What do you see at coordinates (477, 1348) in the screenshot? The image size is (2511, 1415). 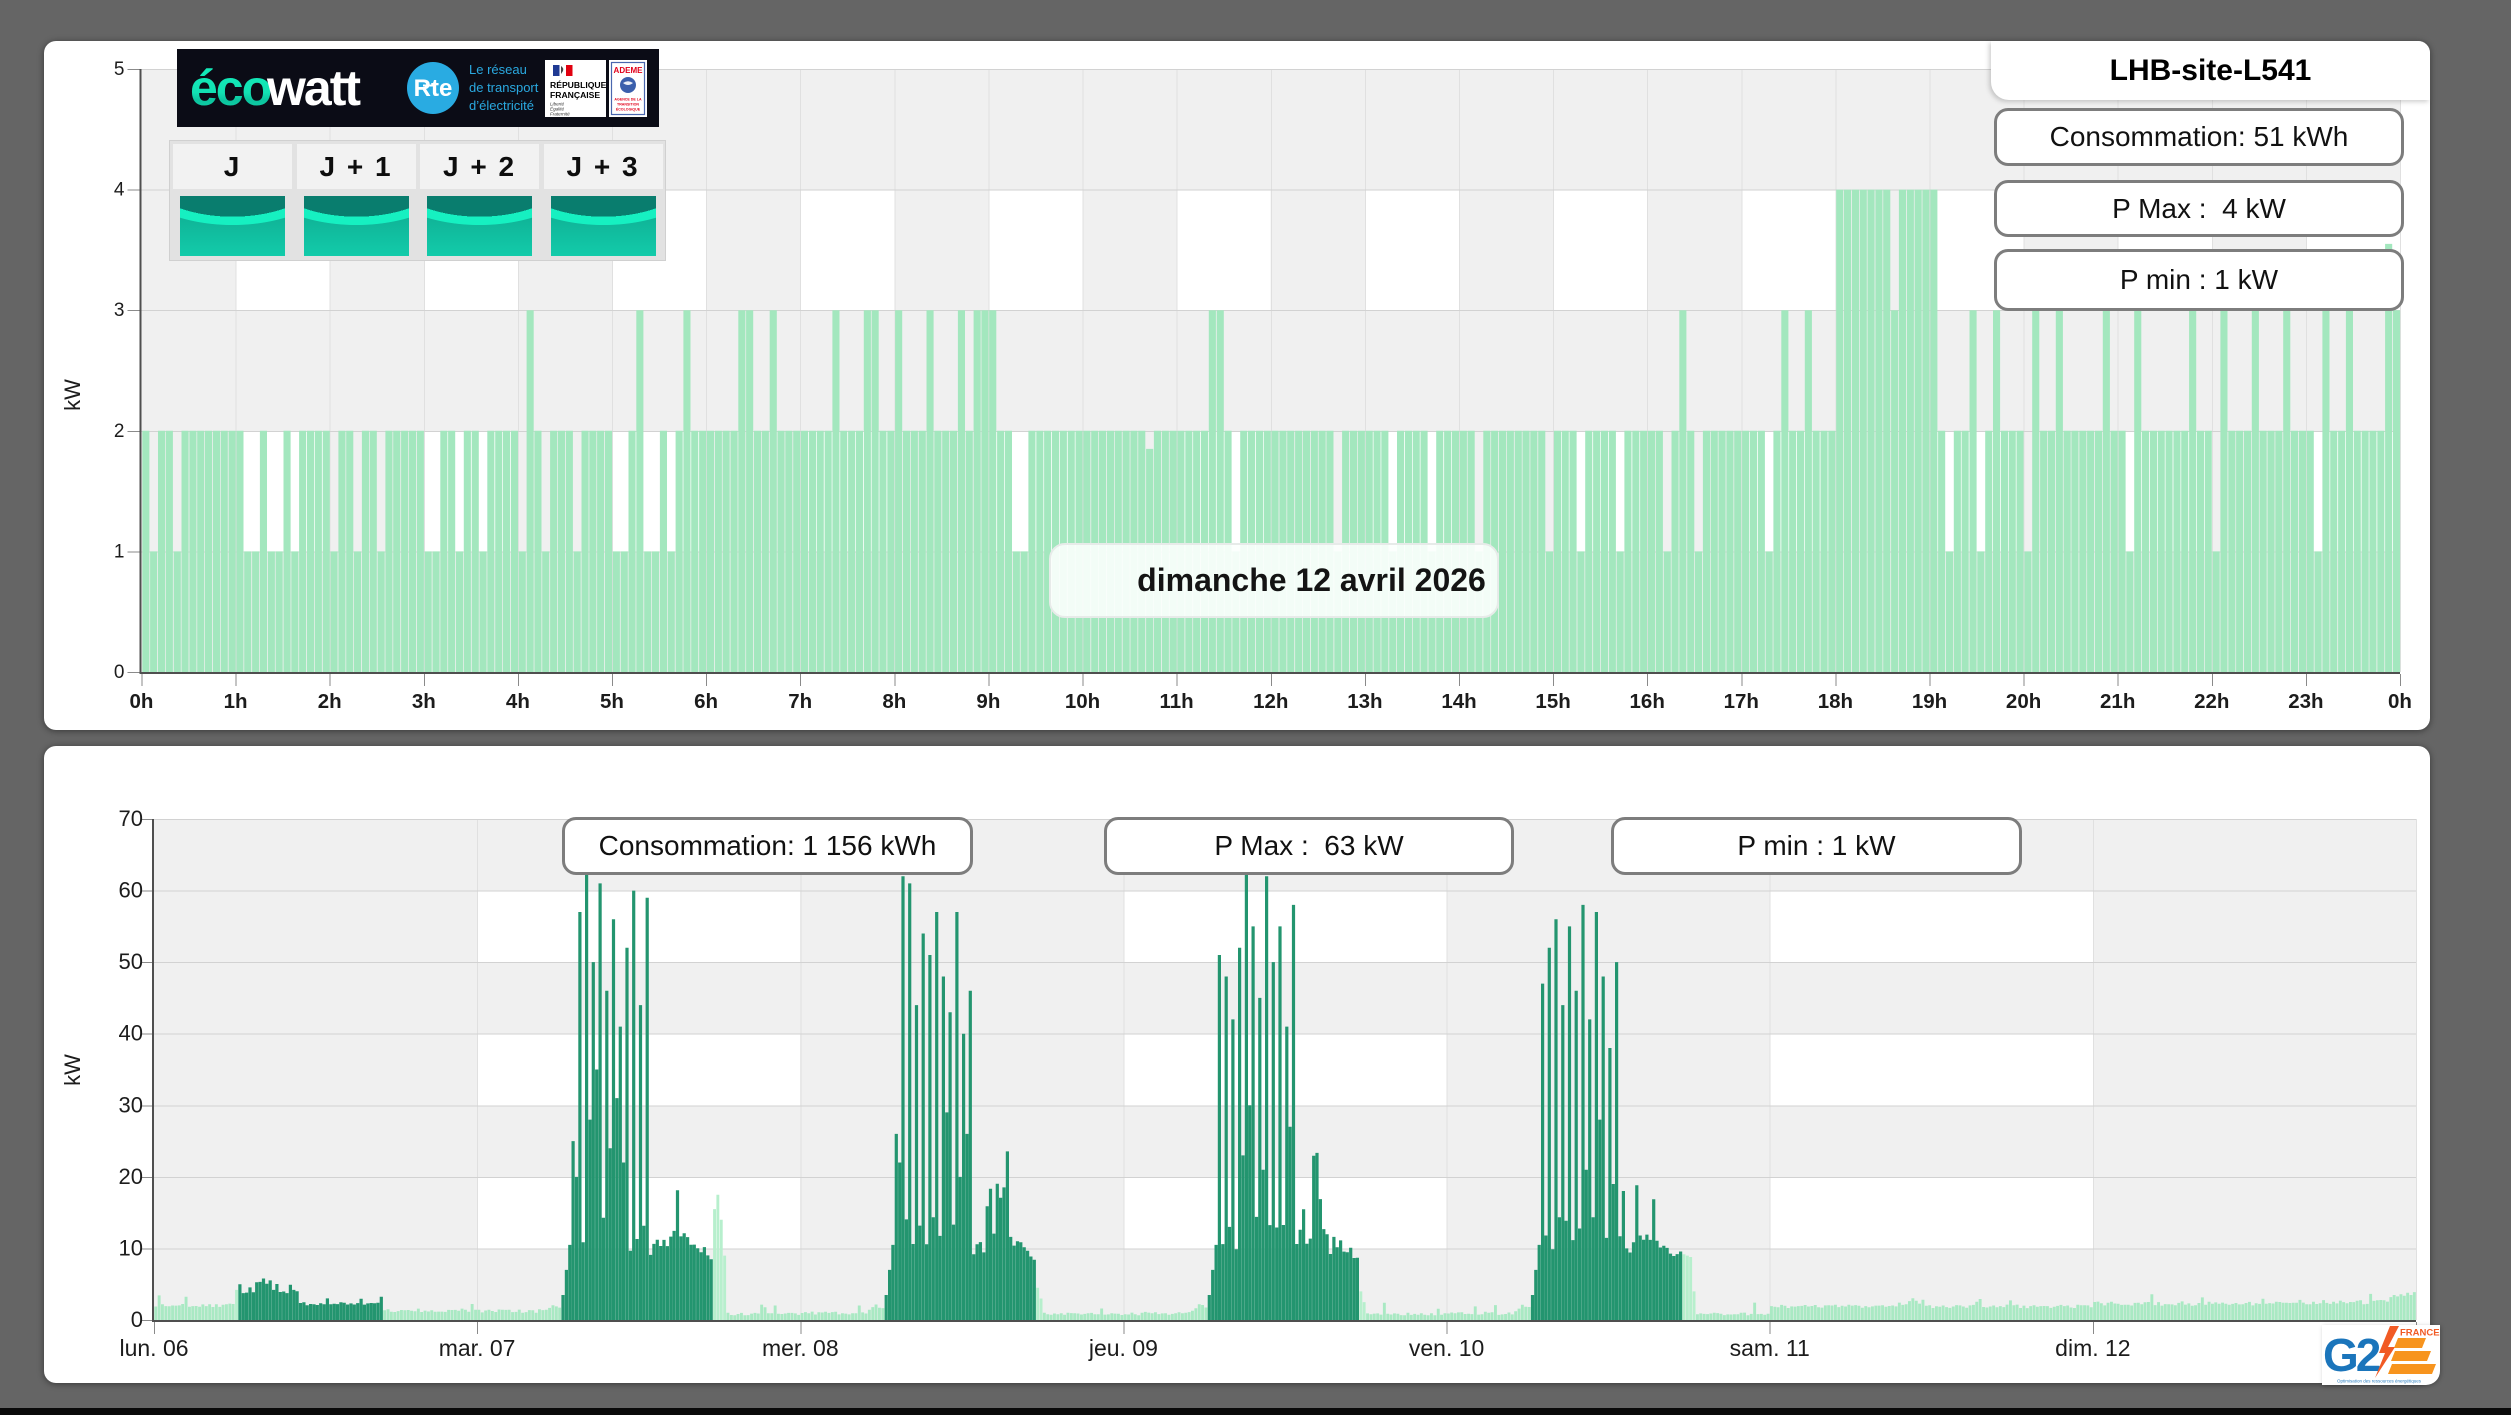 I see `svg-text: mar. 07` at bounding box center [477, 1348].